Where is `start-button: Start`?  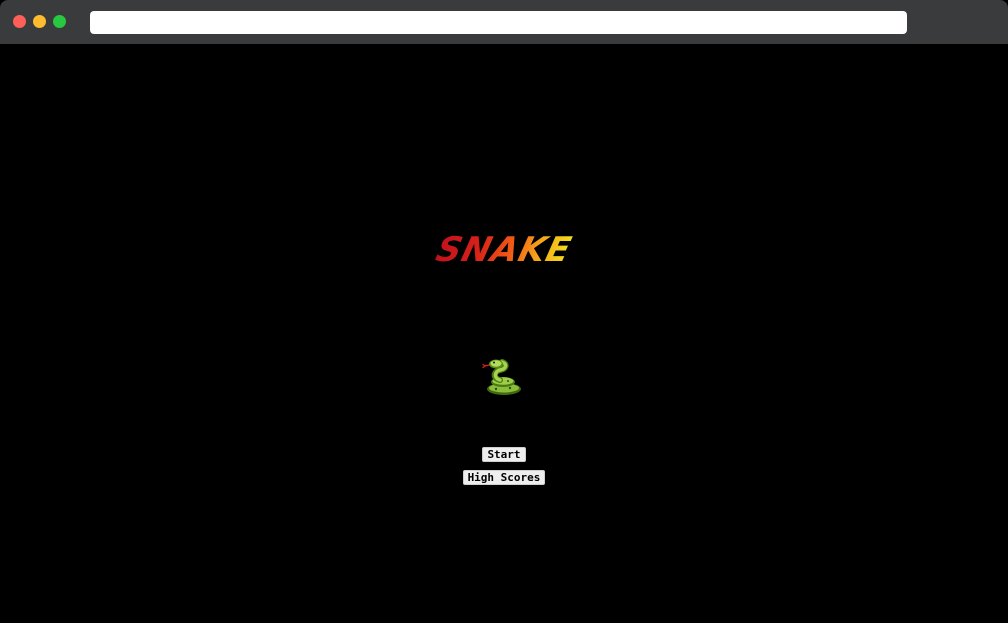 start-button: Start is located at coordinates (504, 454).